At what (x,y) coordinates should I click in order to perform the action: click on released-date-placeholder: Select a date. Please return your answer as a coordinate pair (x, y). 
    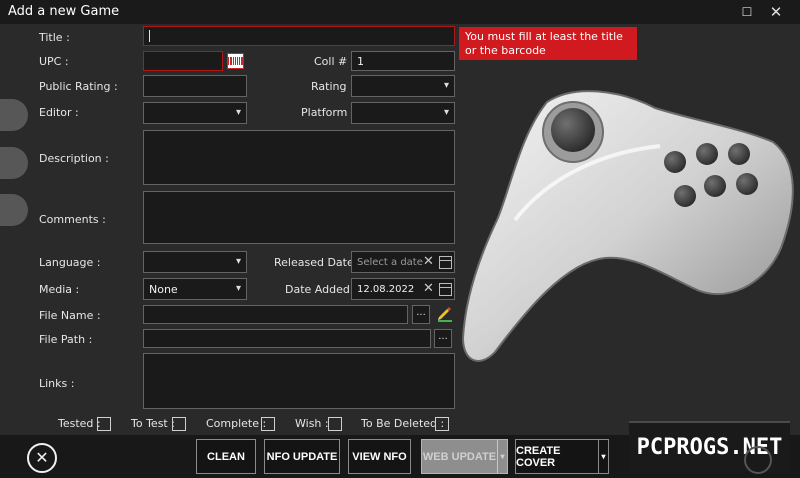
    Looking at the image, I should click on (390, 262).